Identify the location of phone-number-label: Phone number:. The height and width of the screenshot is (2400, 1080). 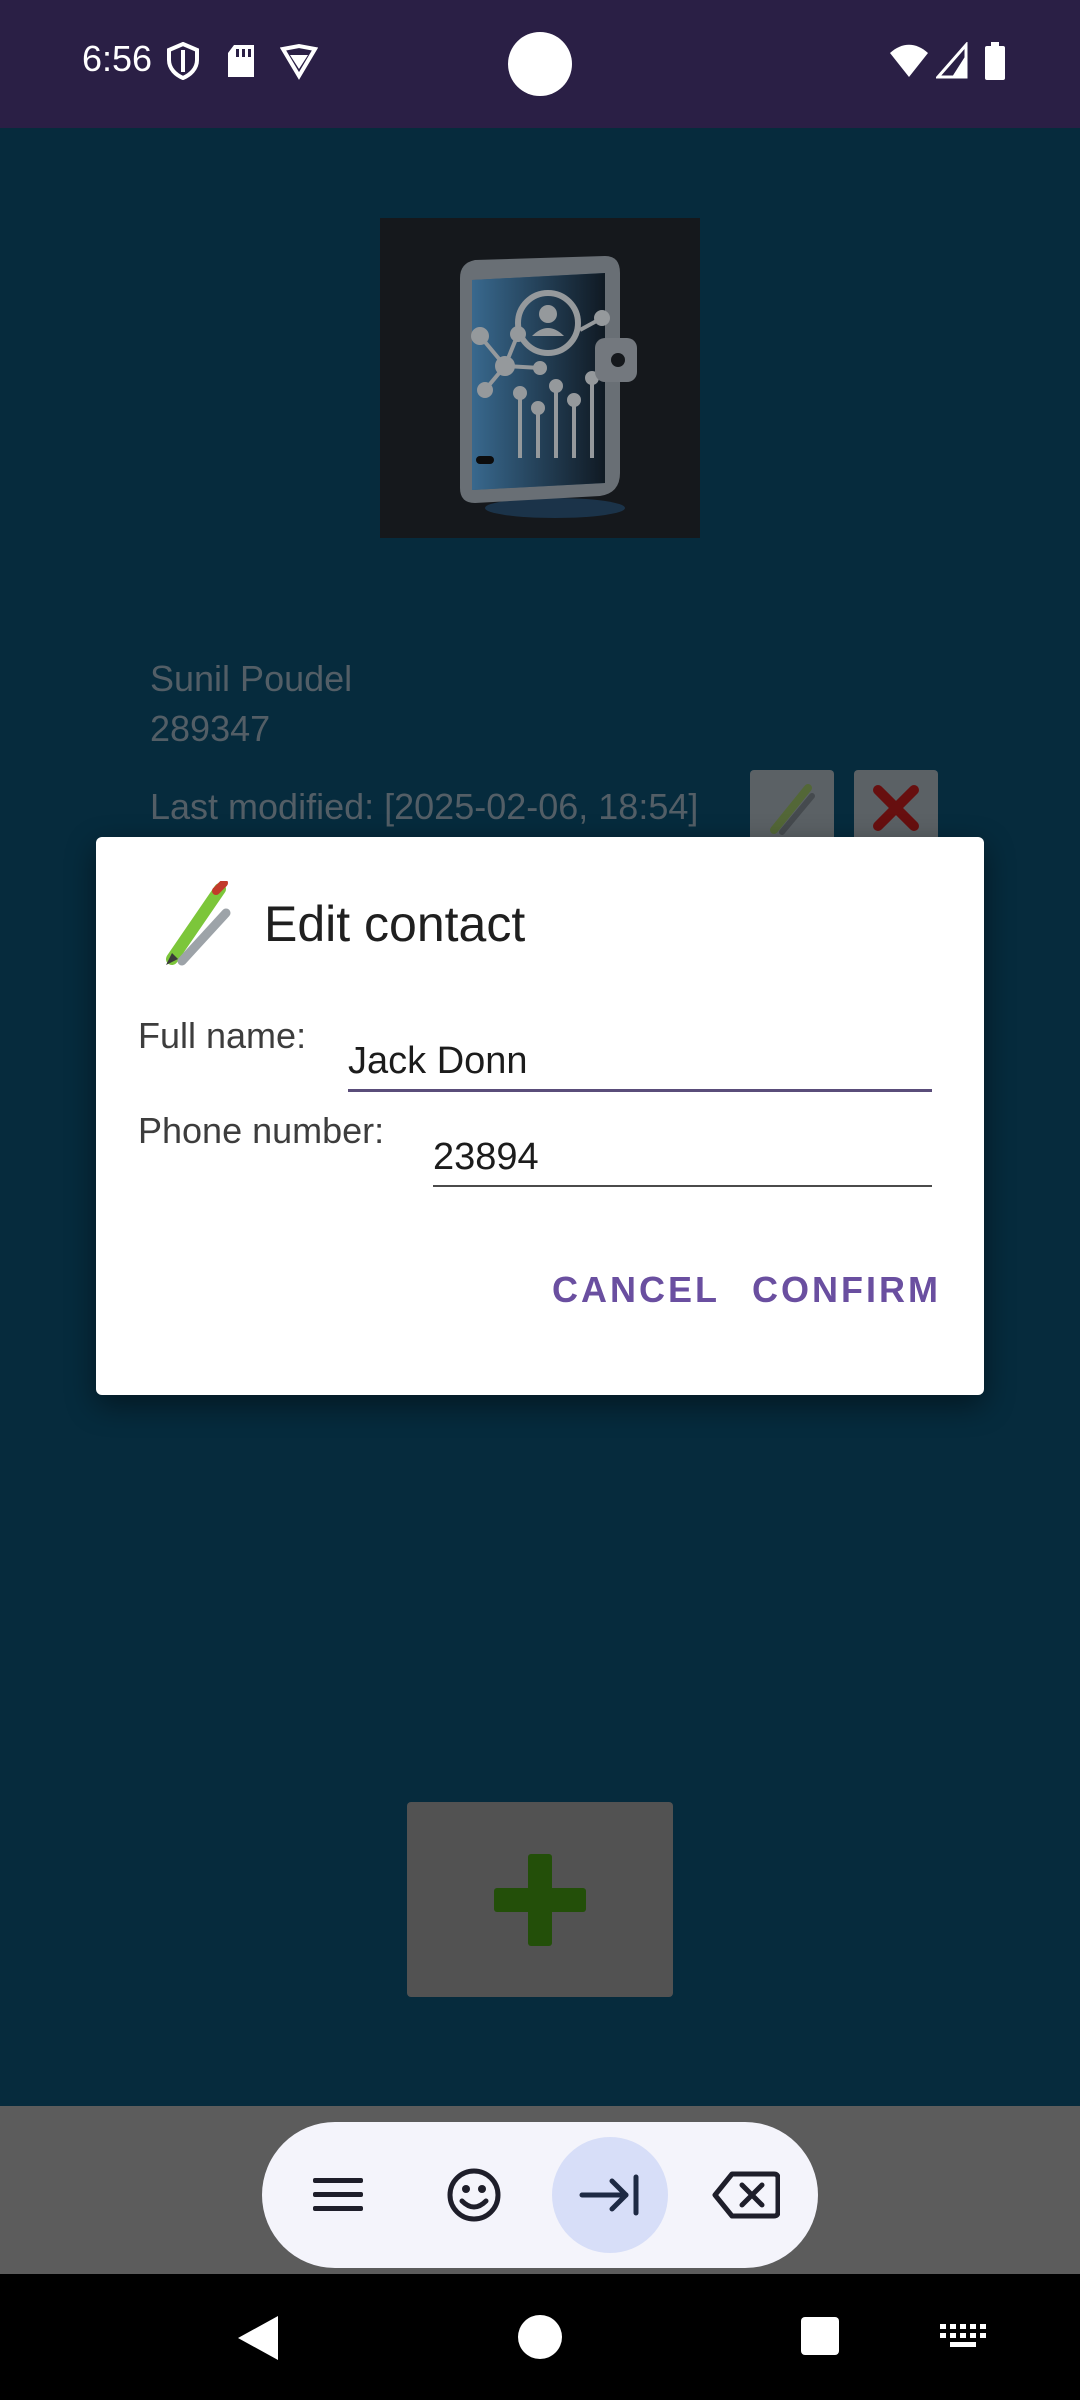
(261, 1130).